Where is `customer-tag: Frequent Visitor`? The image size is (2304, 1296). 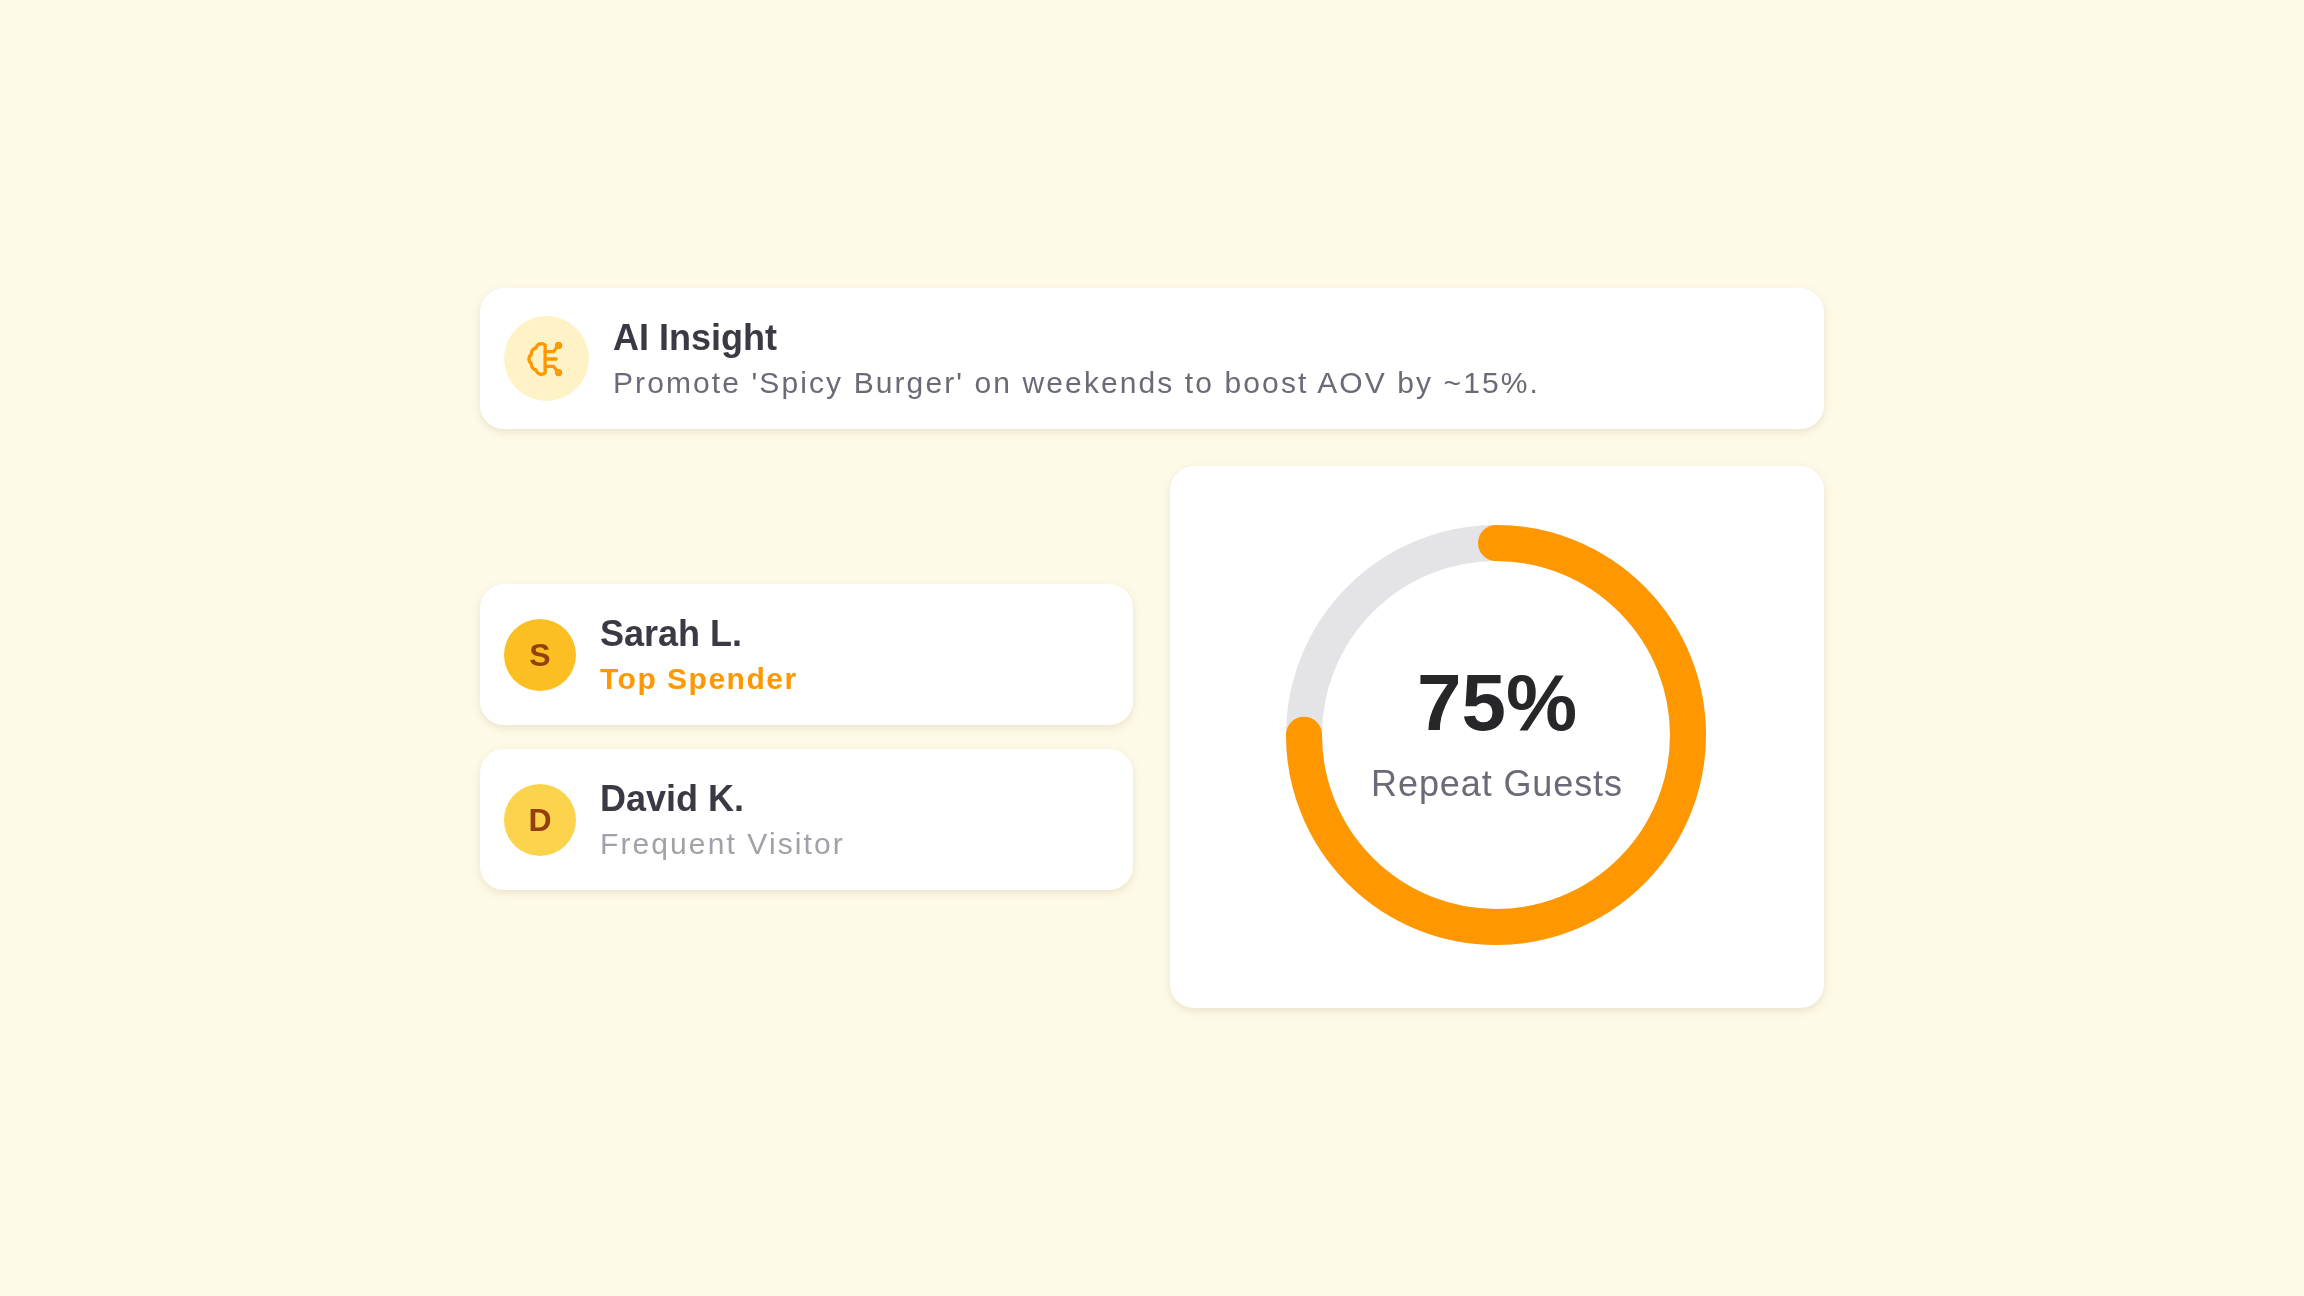
customer-tag: Frequent Visitor is located at coordinates (722, 844).